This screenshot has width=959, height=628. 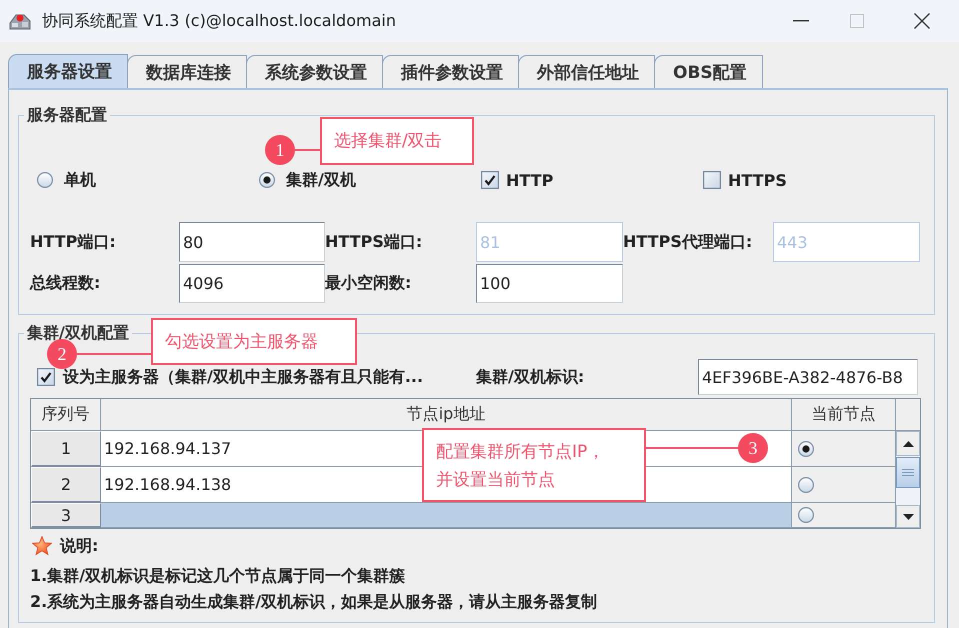 I want to click on radio-button: 单机, so click(x=148, y=180).